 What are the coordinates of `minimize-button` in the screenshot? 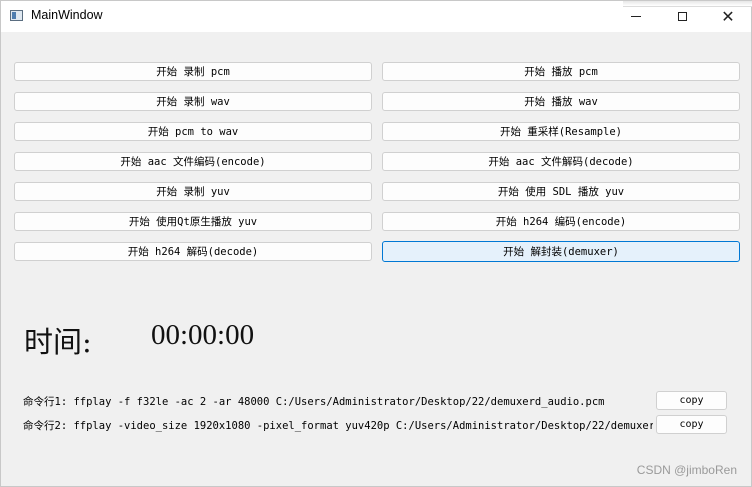 It's located at (636, 16).